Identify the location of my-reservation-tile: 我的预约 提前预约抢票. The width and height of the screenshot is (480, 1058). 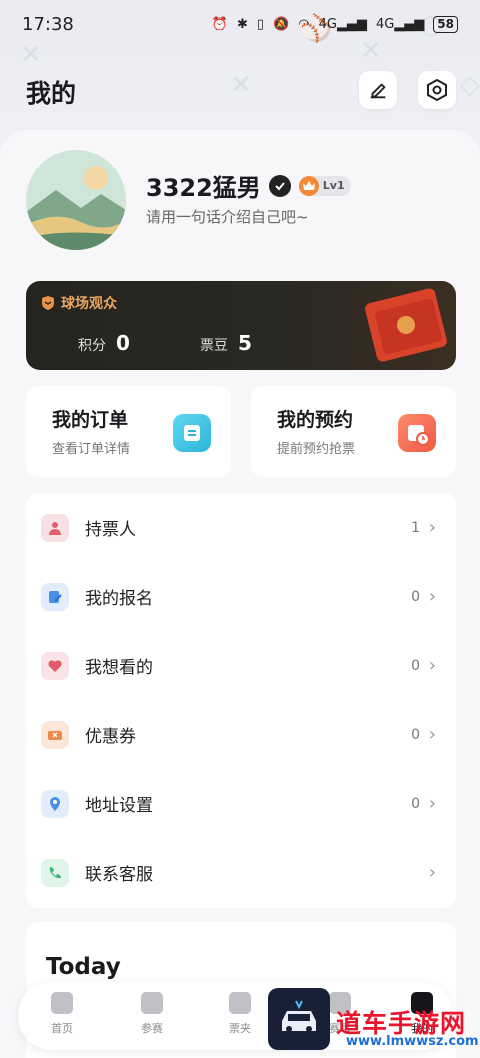
(353, 431).